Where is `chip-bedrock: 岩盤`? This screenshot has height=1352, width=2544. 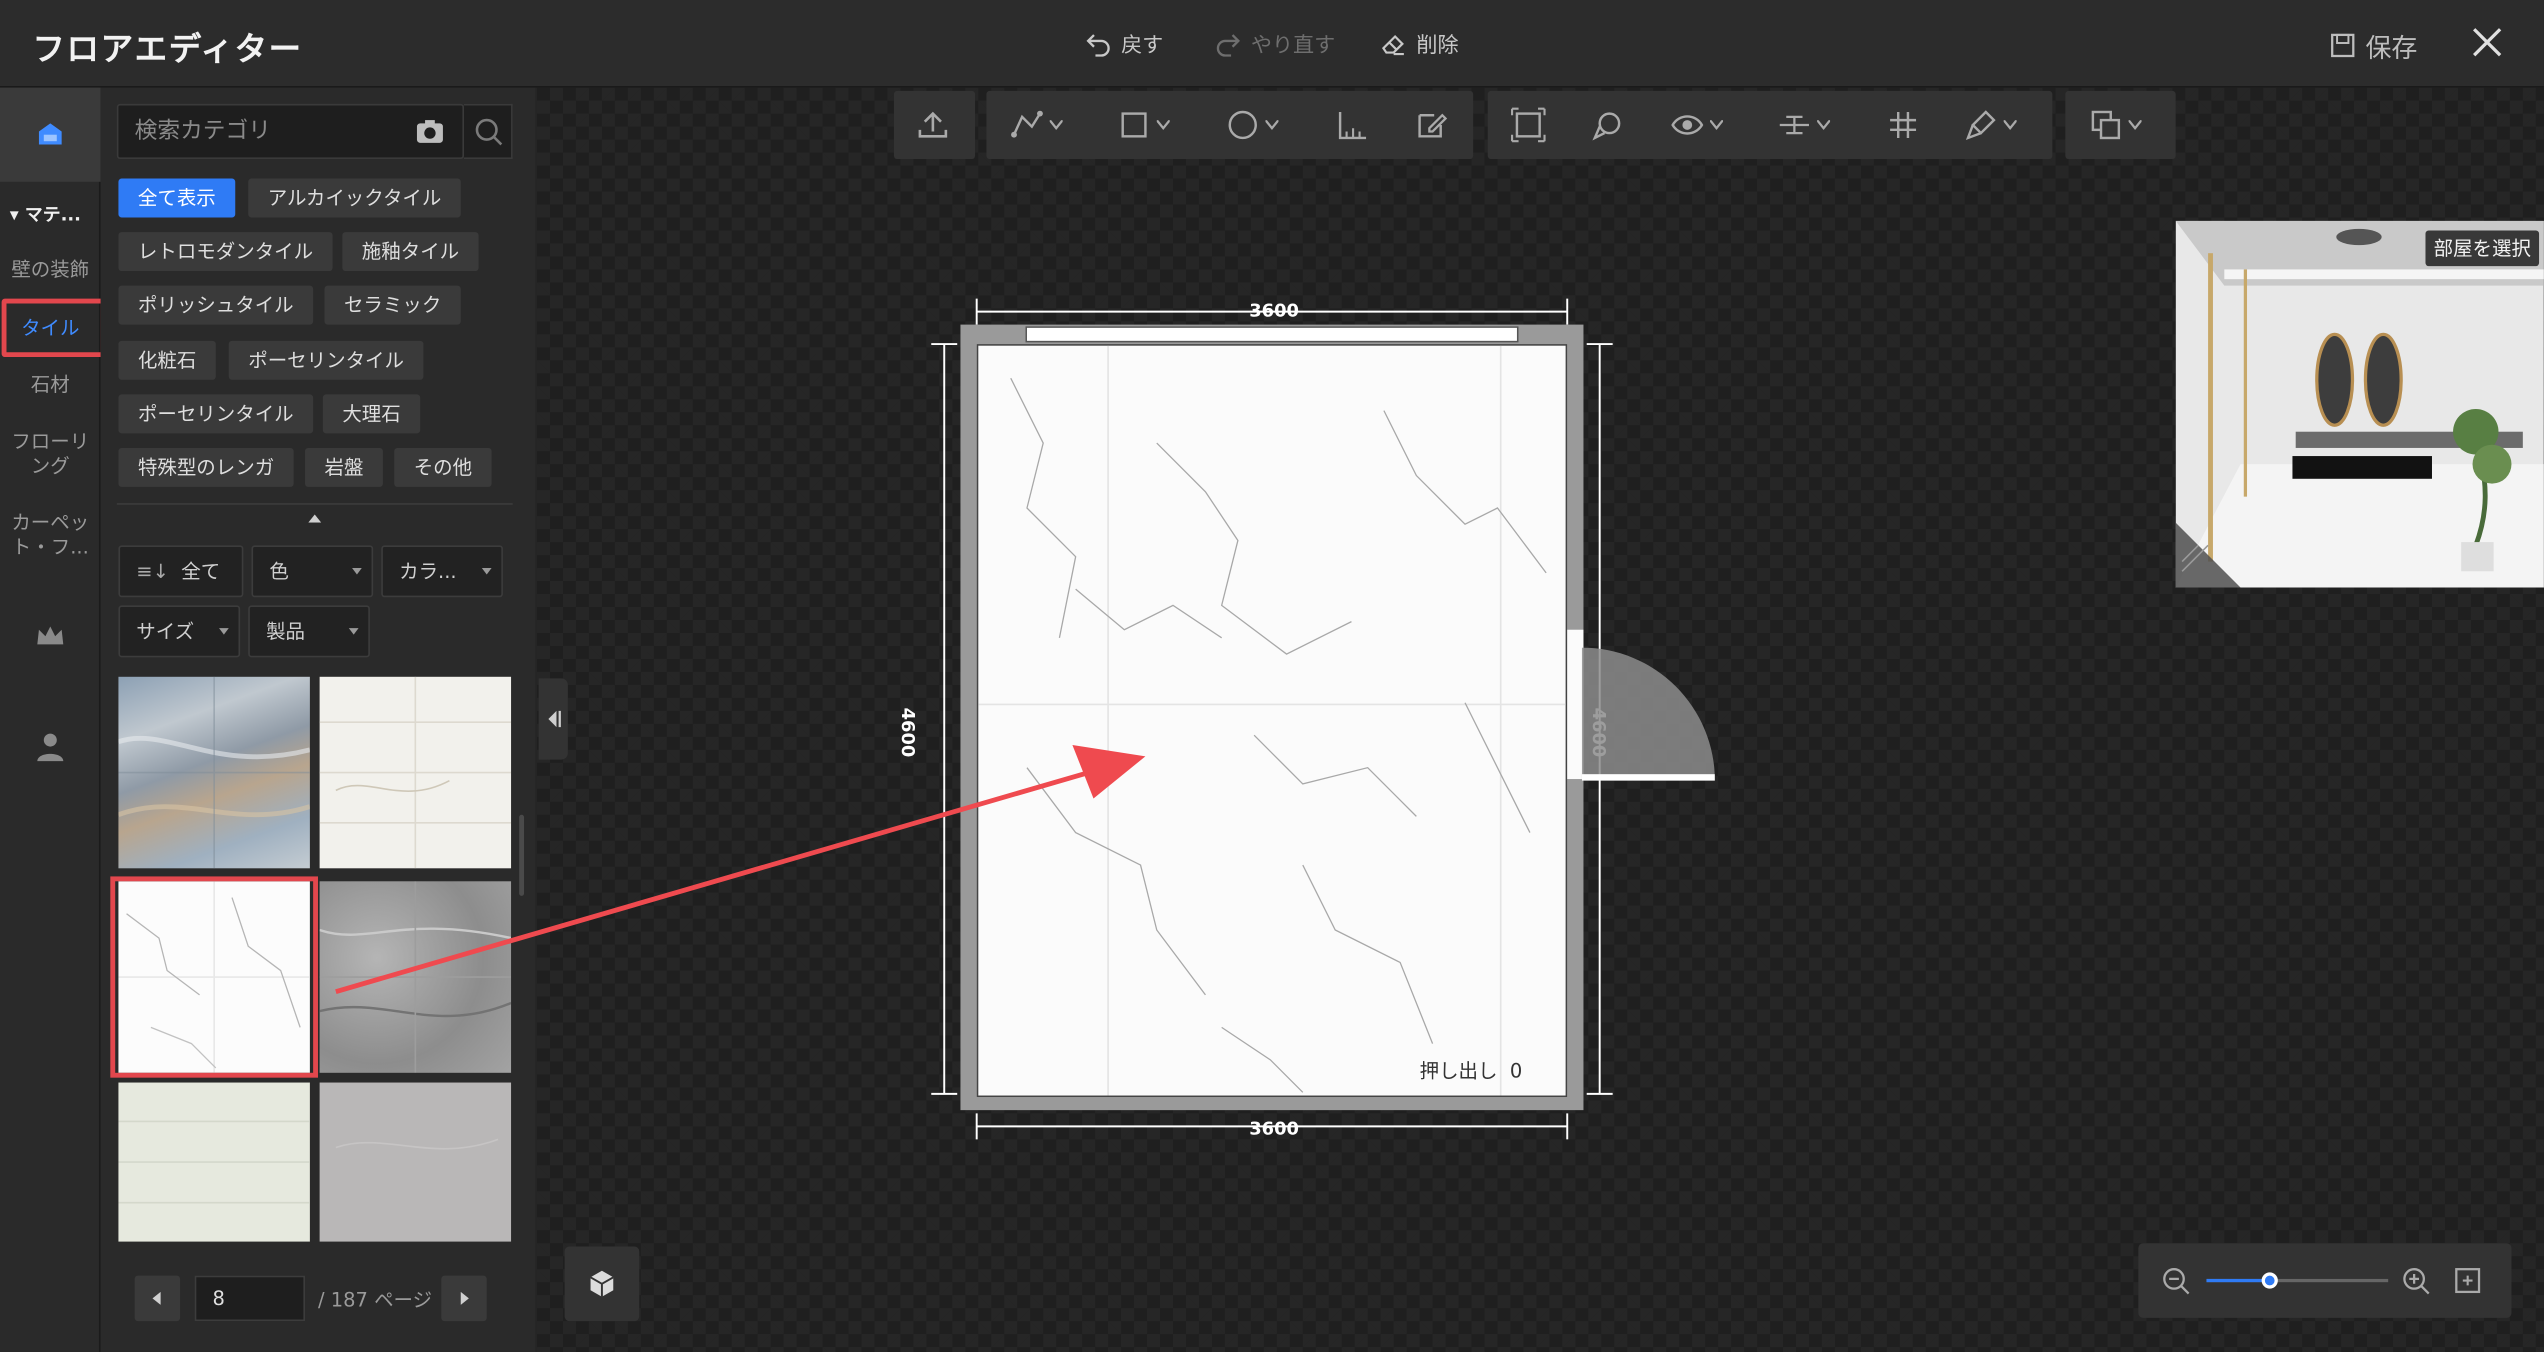 chip-bedrock: 岩盤 is located at coordinates (344, 467).